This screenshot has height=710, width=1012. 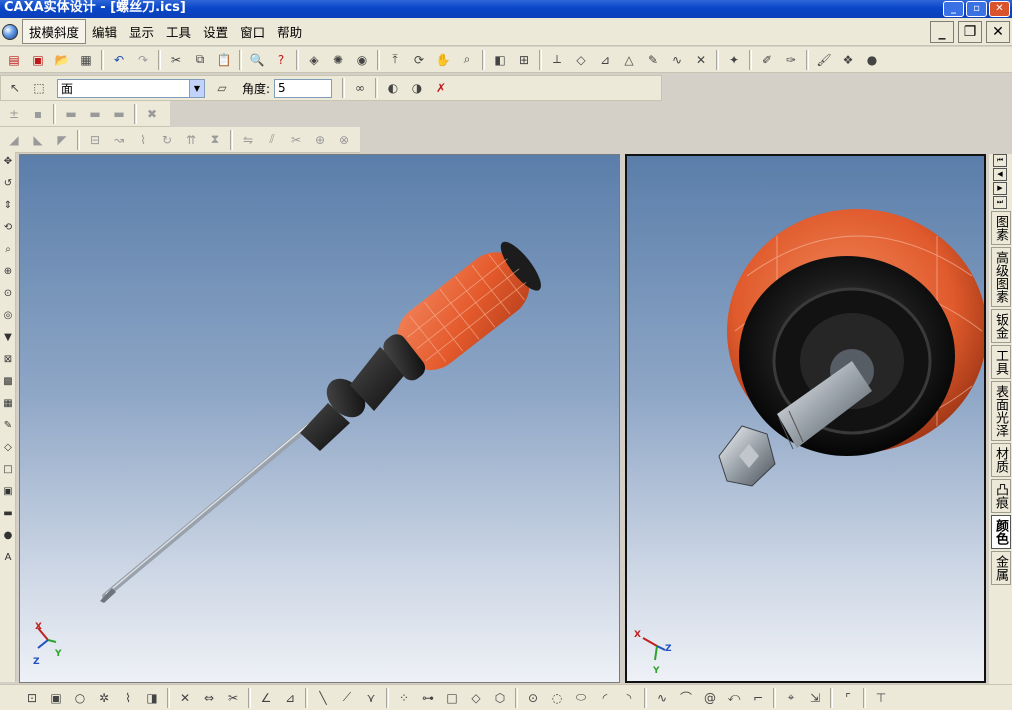 I want to click on close-button: ✕, so click(x=999, y=9).